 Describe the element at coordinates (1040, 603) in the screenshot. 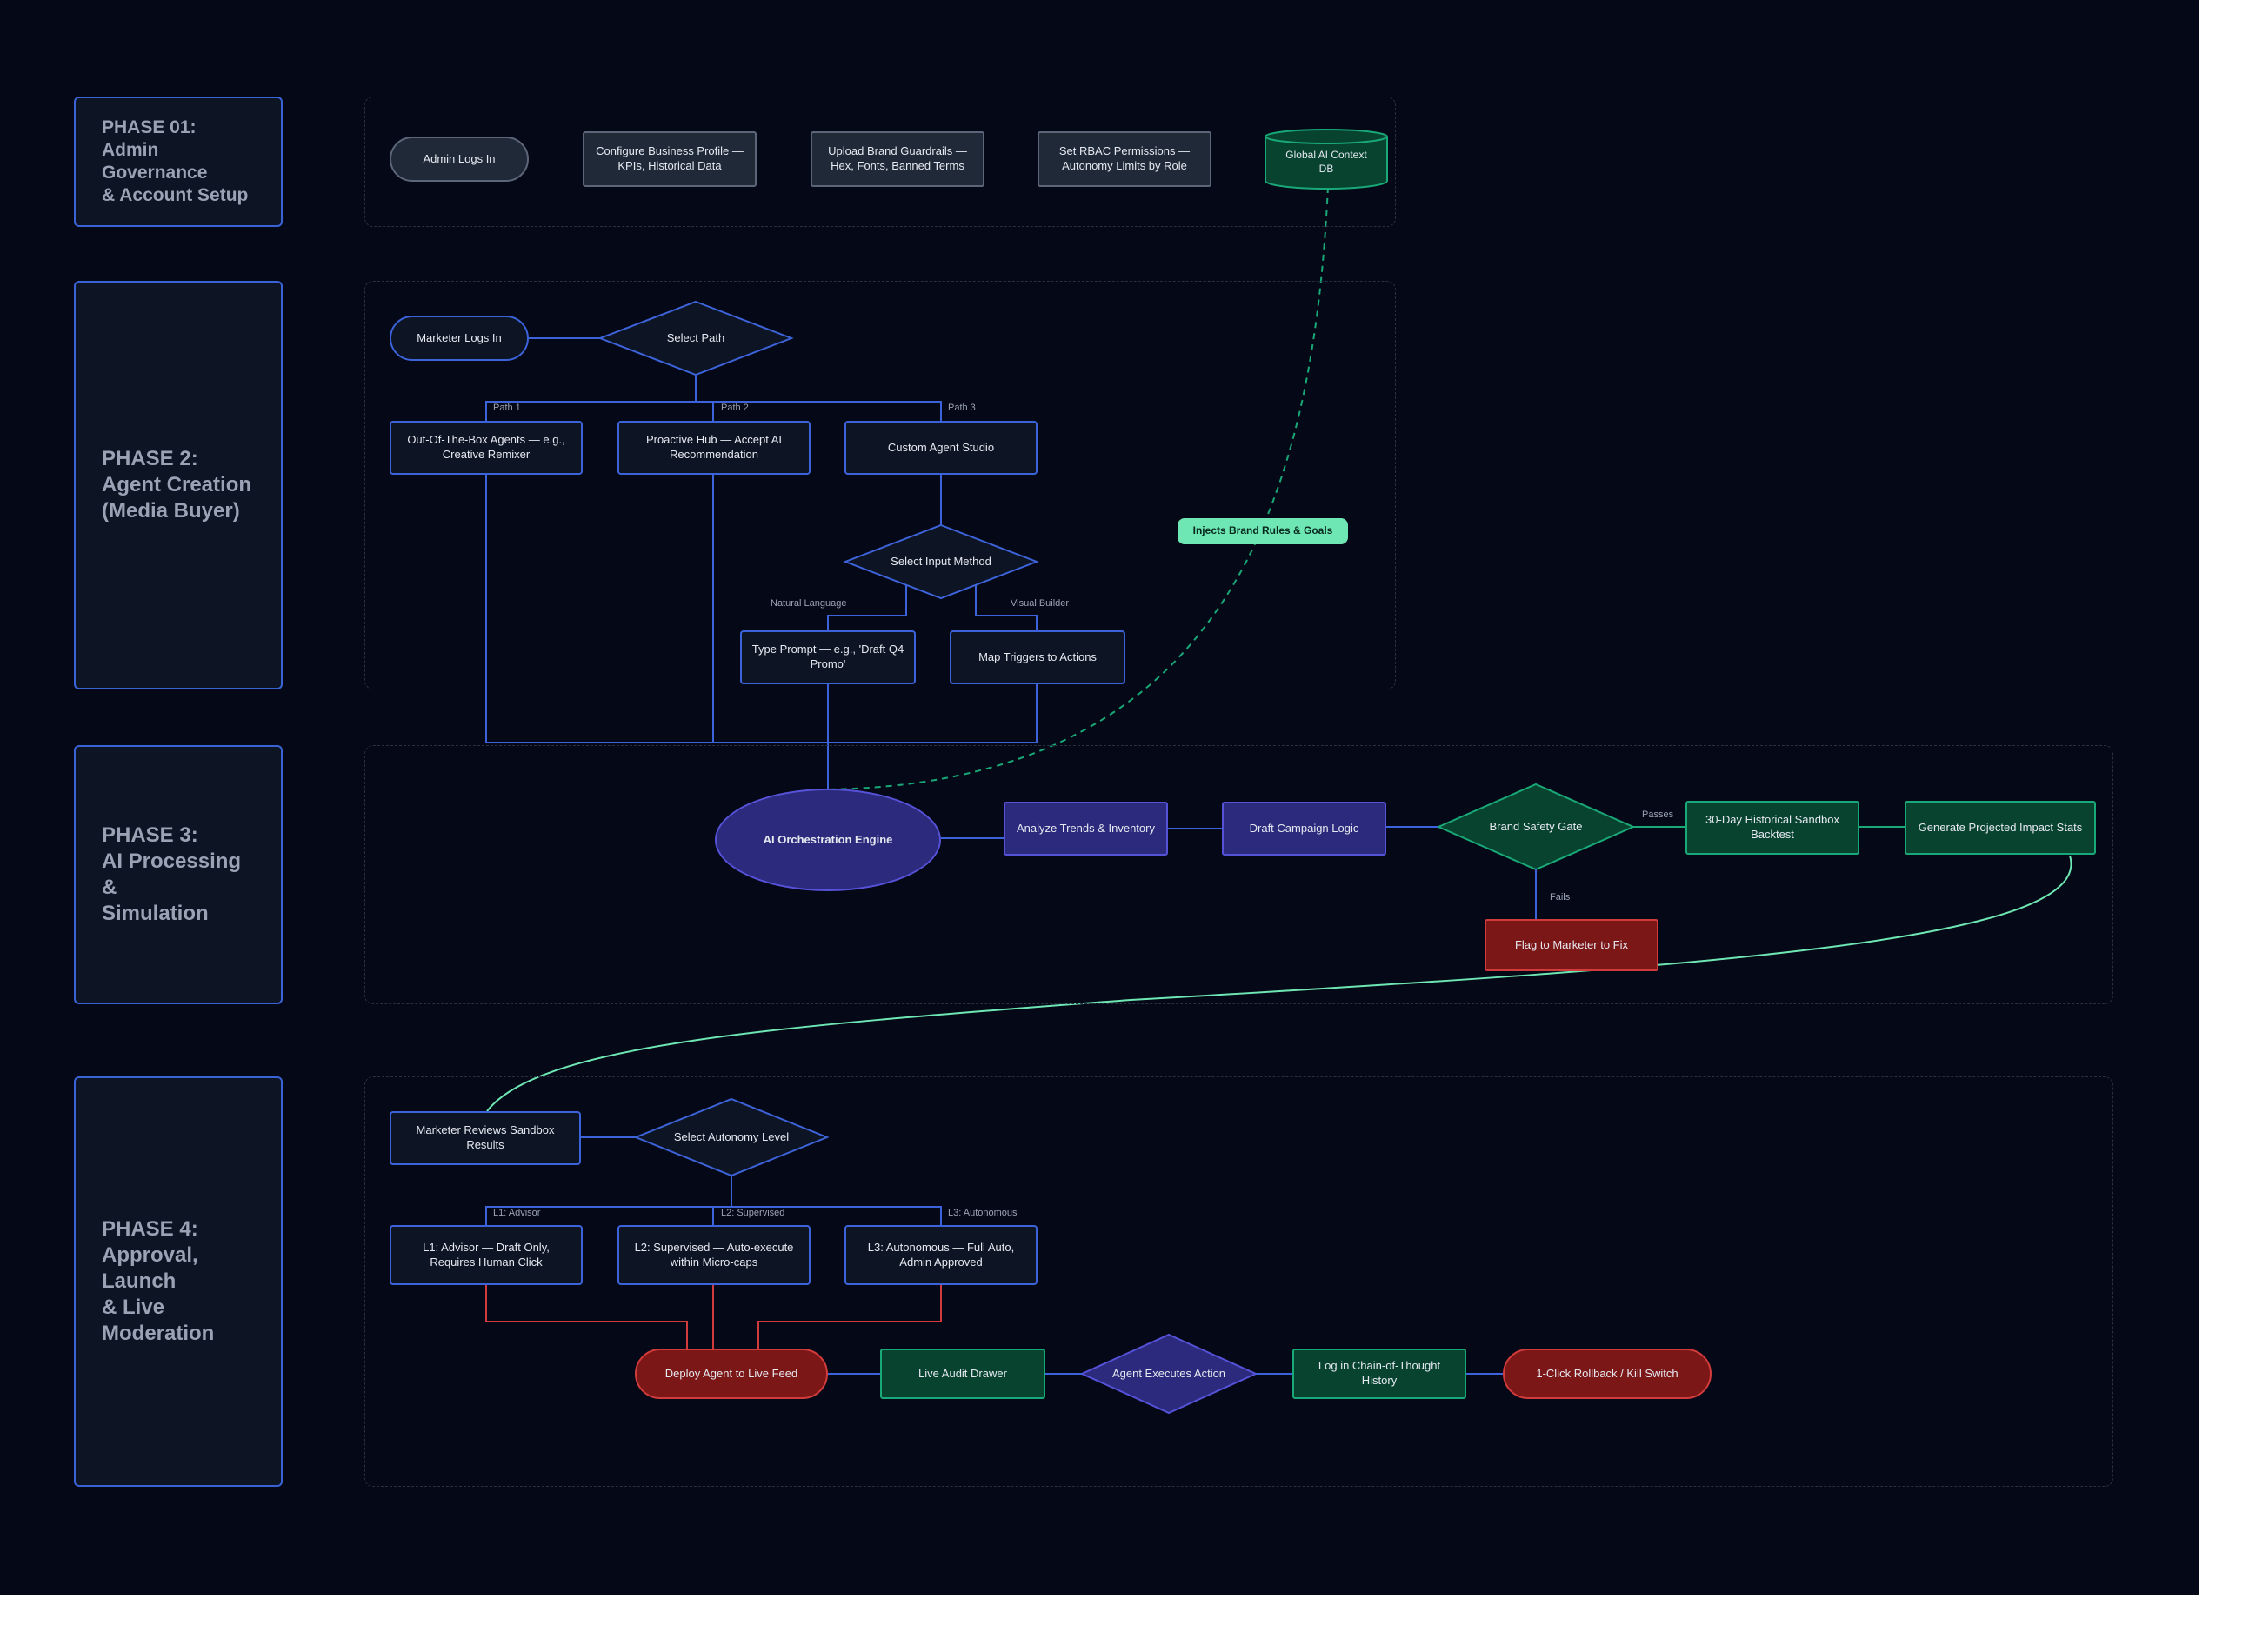

I see `edge-label-visual-builder: Visual Builder` at that location.